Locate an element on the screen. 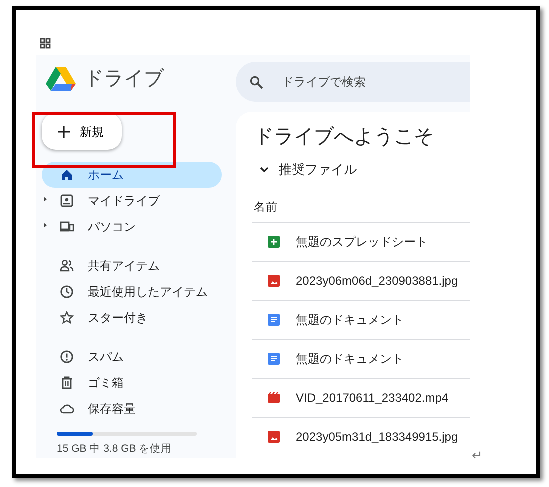  clock-icon is located at coordinates (67, 292).